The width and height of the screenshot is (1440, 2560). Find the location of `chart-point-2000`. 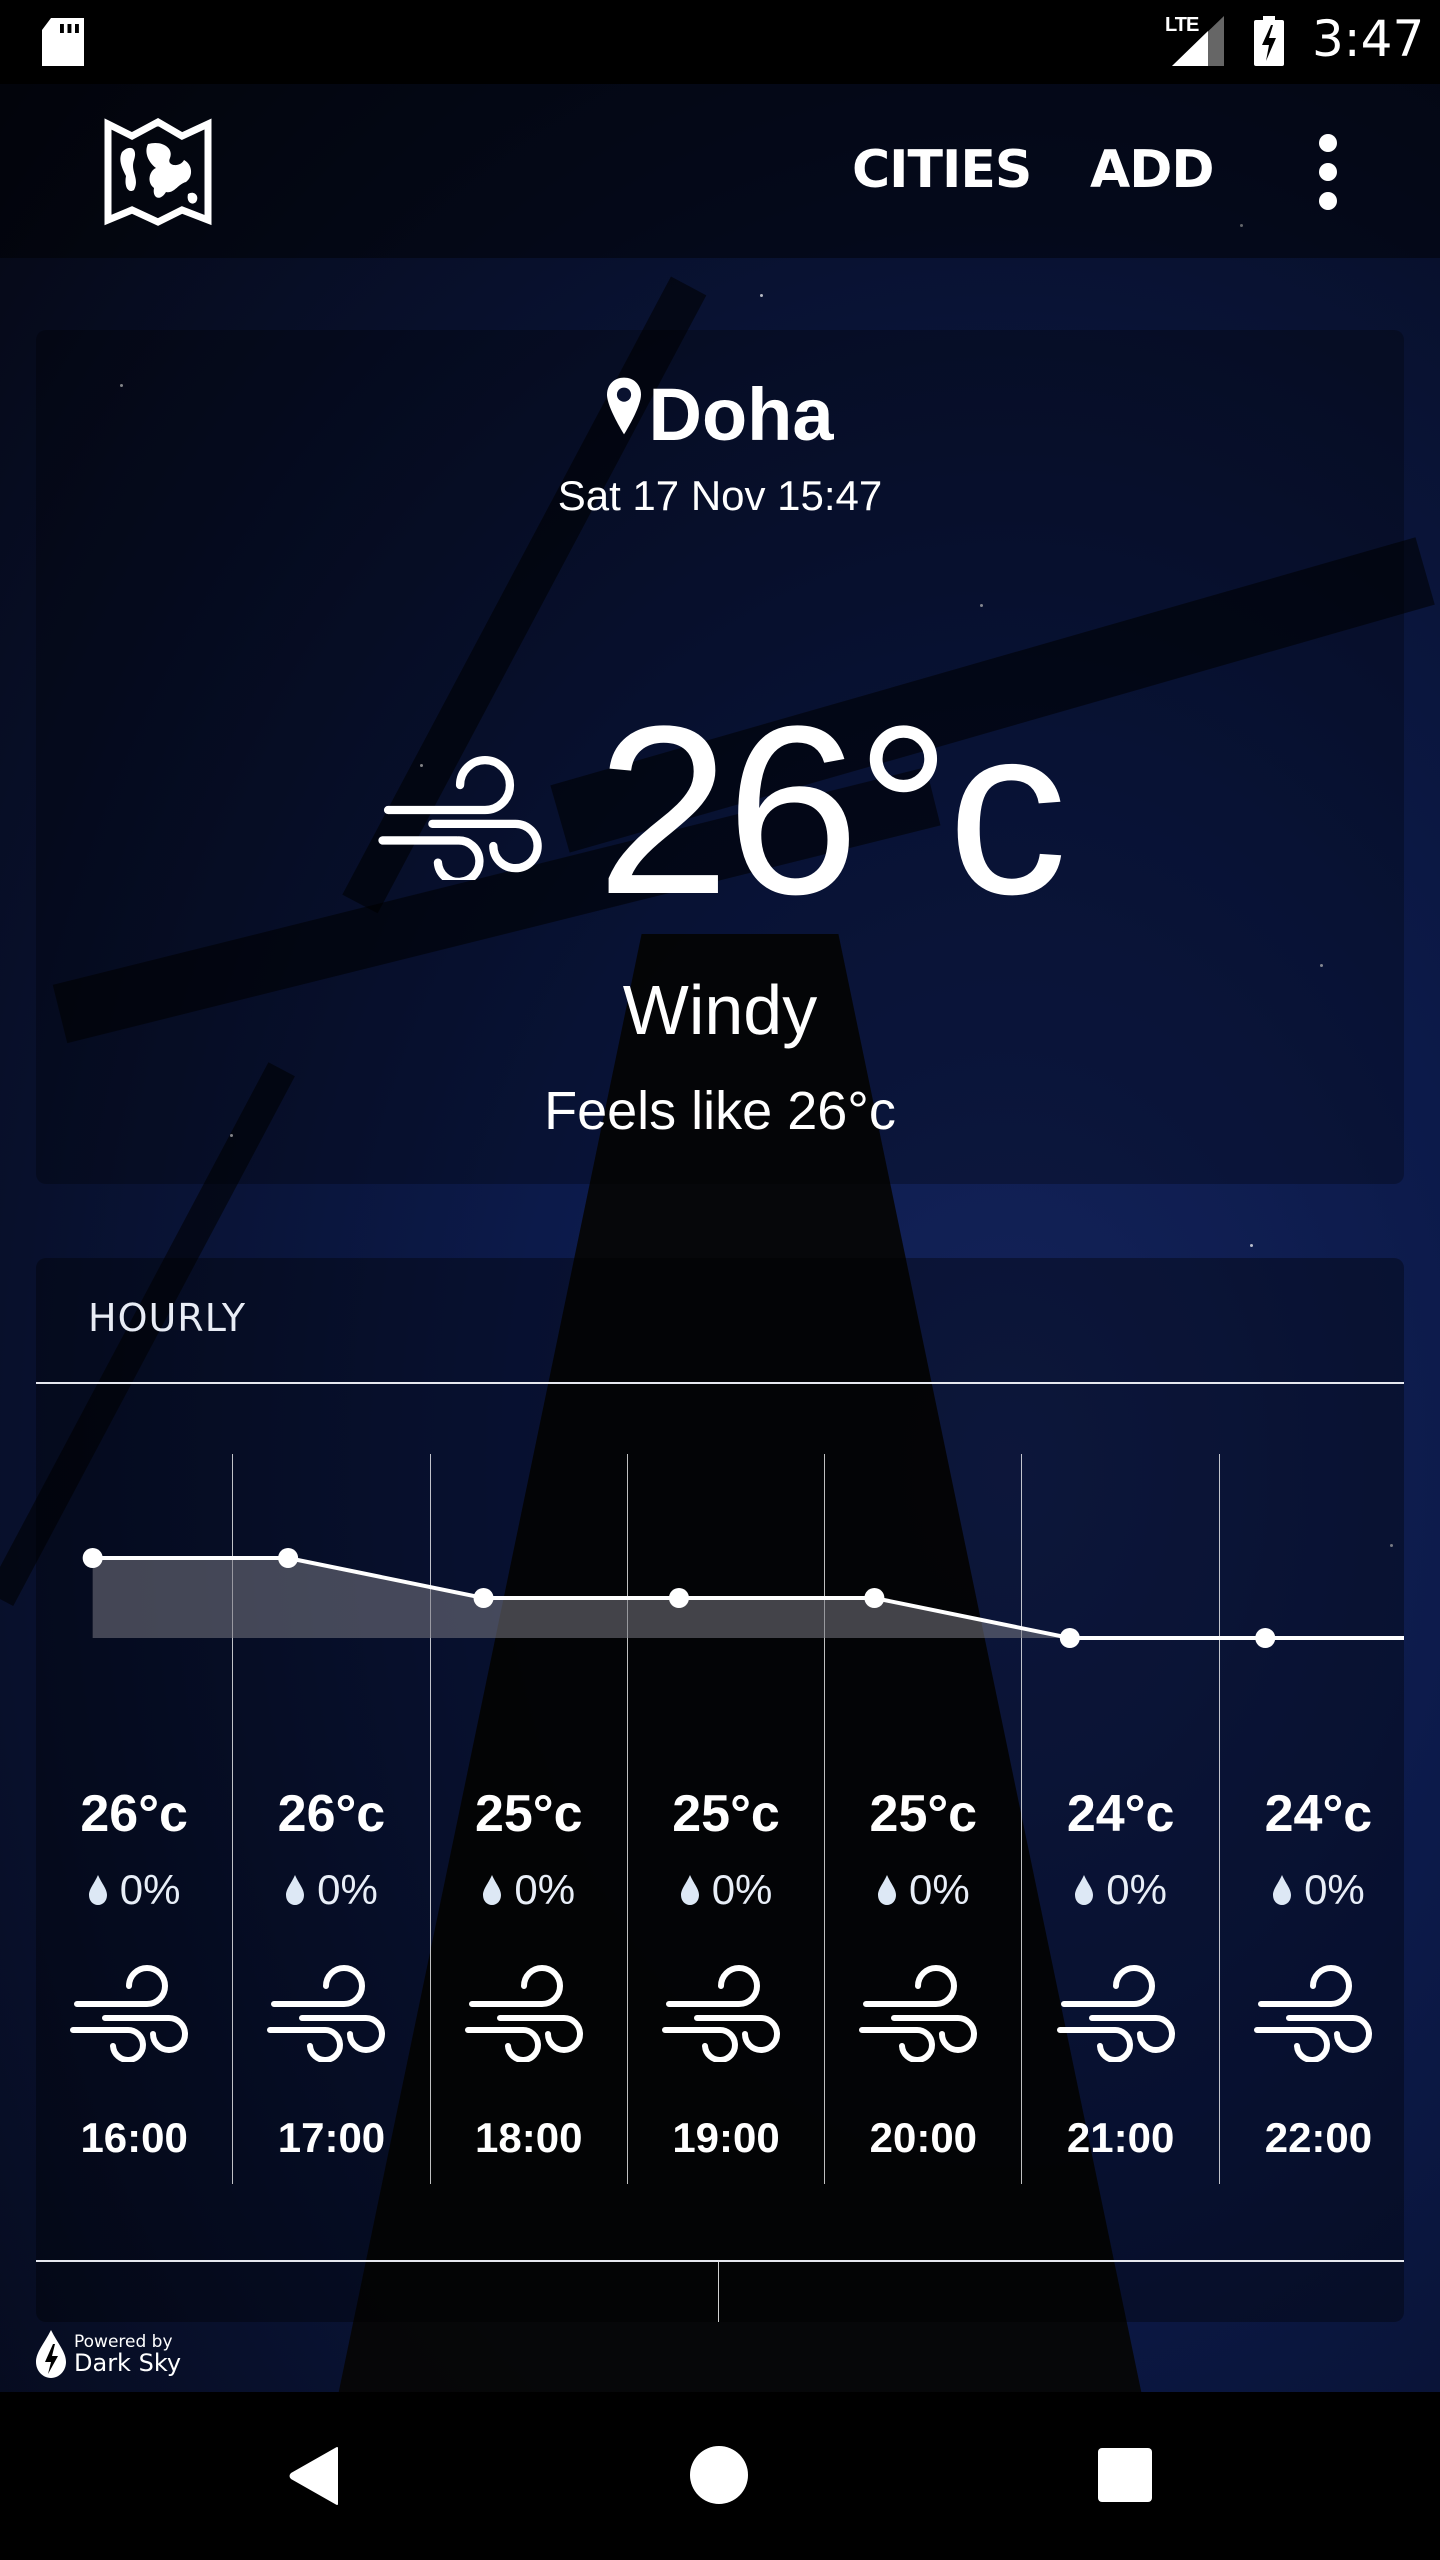

chart-point-2000 is located at coordinates (874, 1598).